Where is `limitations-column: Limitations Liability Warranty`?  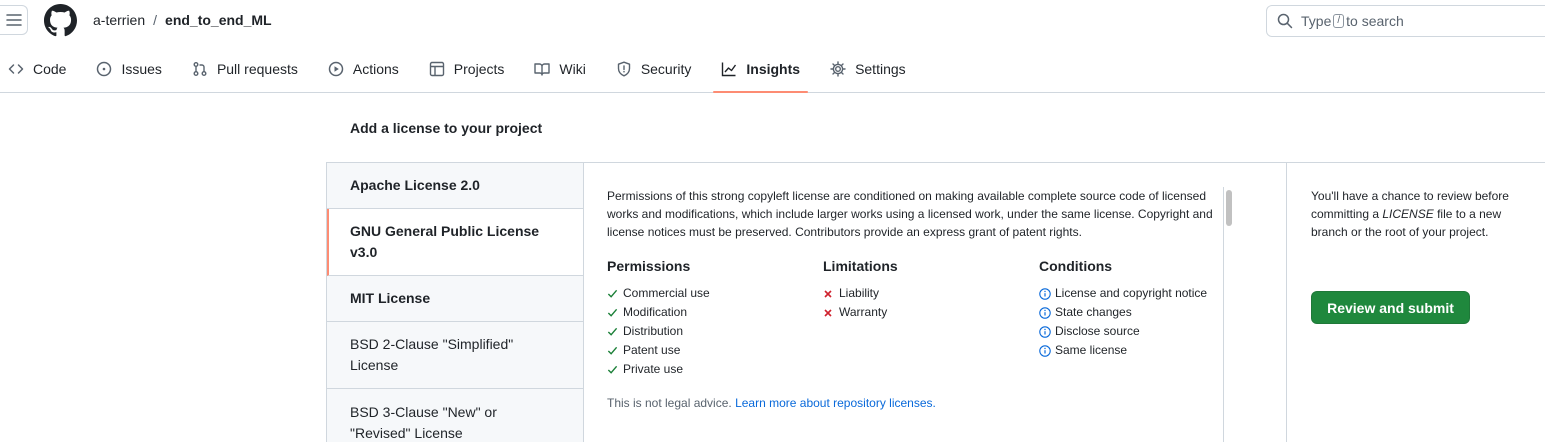 limitations-column: Limitations Liability Warranty is located at coordinates (928, 290).